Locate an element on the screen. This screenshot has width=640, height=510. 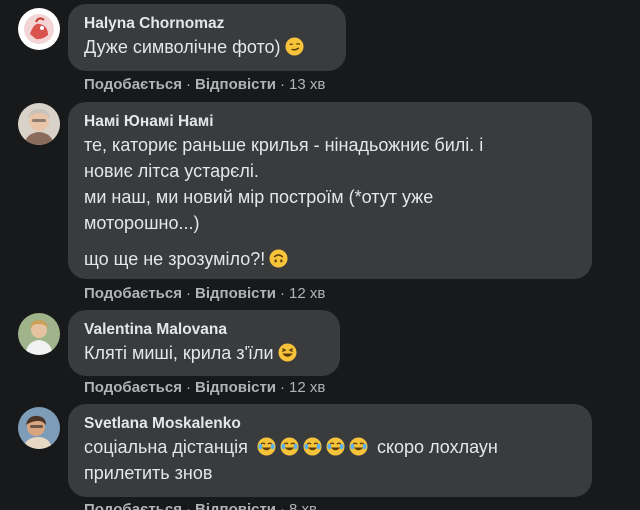
comment-bubble: Halyna Chornomaz Дуже символічне фото) is located at coordinates (207, 37).